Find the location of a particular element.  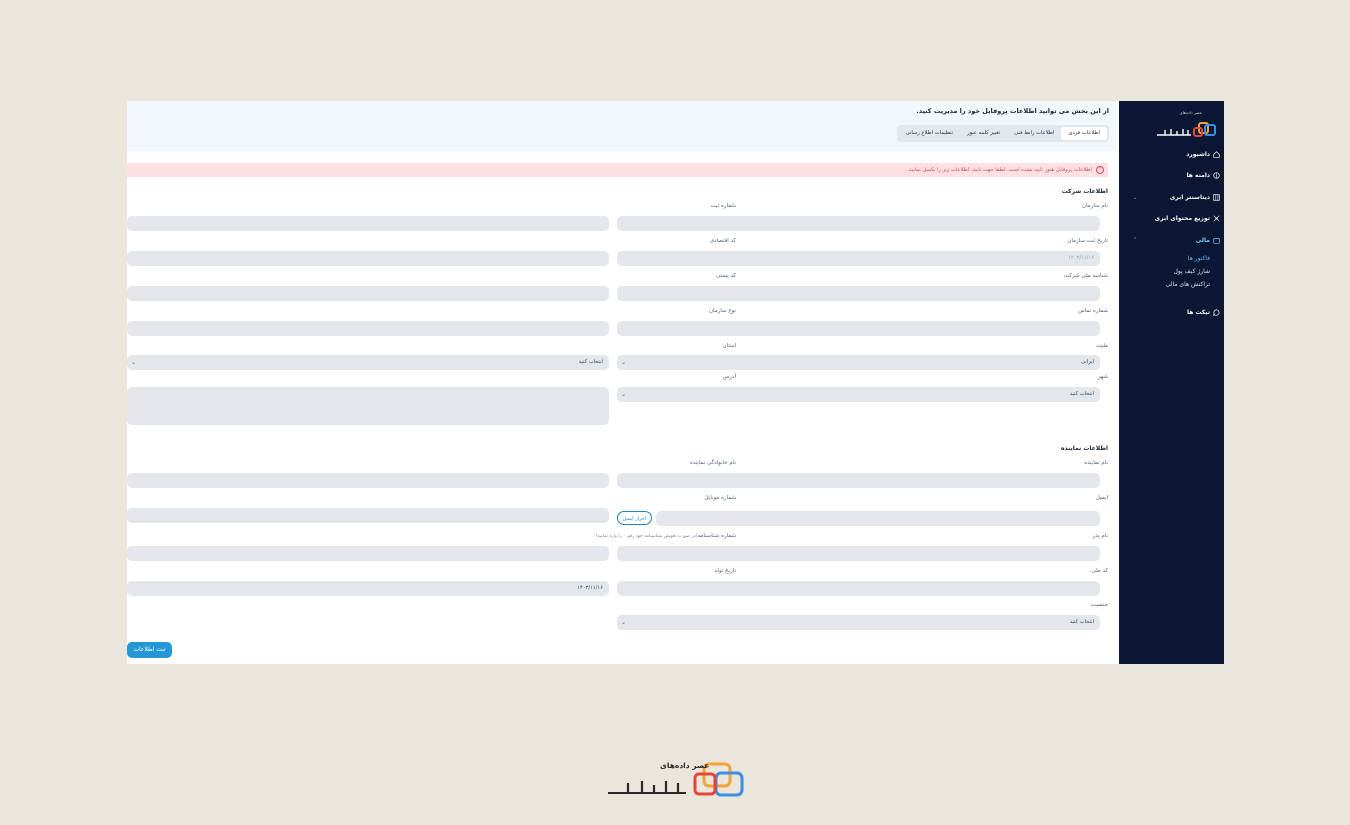

rep-name-label: نام نماینده is located at coordinates (1096, 463).